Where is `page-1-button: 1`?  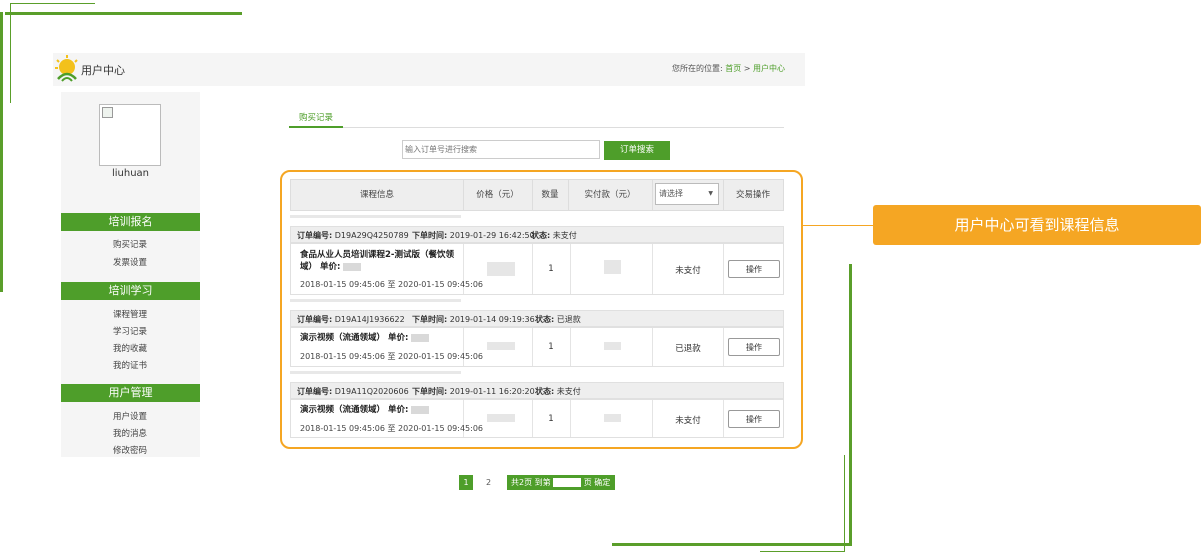
page-1-button: 1 is located at coordinates (466, 482).